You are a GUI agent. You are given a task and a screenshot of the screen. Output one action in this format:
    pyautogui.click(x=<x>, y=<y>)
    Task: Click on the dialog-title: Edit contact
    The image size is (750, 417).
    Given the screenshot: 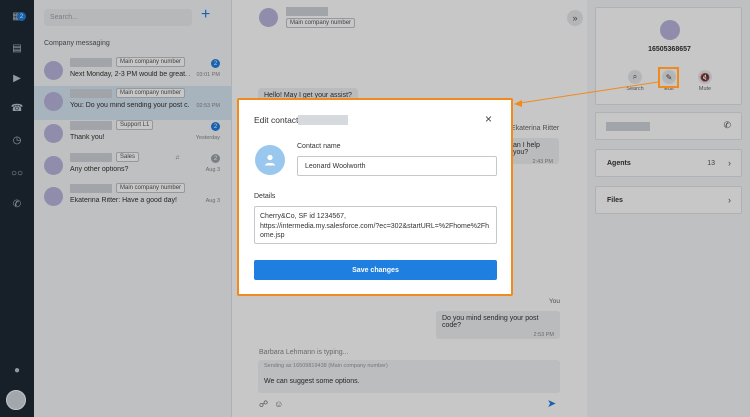 What is the action you would take?
    pyautogui.click(x=276, y=120)
    